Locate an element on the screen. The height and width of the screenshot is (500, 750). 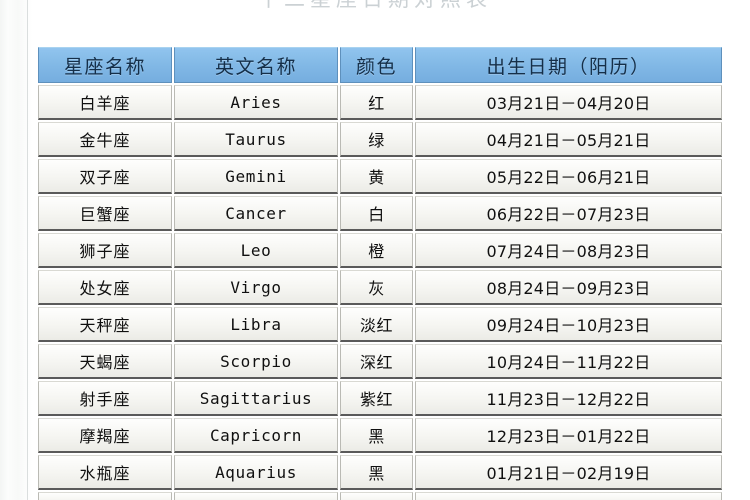
page-title-text: 十二星座日期对照表 is located at coordinates (375, 6).